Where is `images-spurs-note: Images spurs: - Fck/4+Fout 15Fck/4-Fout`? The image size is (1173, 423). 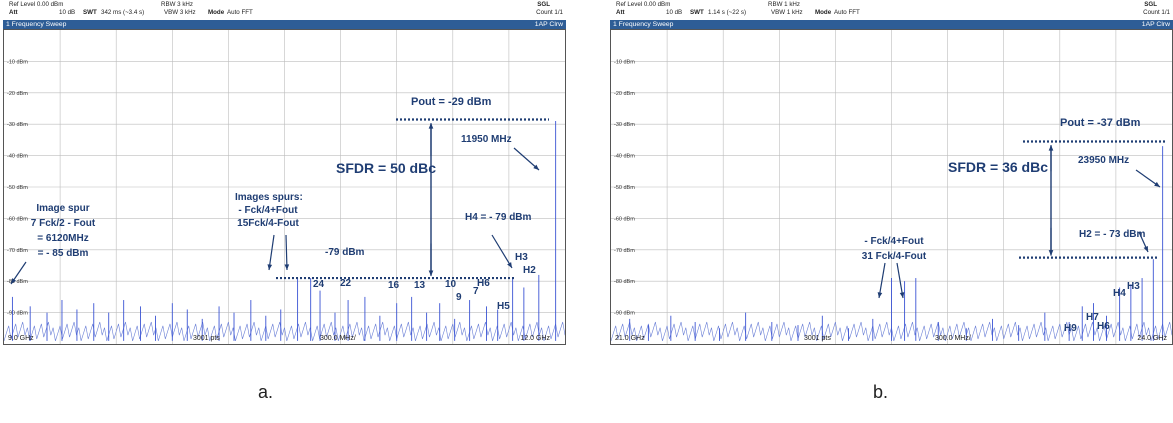
images-spurs-note: Images spurs: - Fck/4+Fout 15Fck/4-Fout is located at coordinates (269, 210).